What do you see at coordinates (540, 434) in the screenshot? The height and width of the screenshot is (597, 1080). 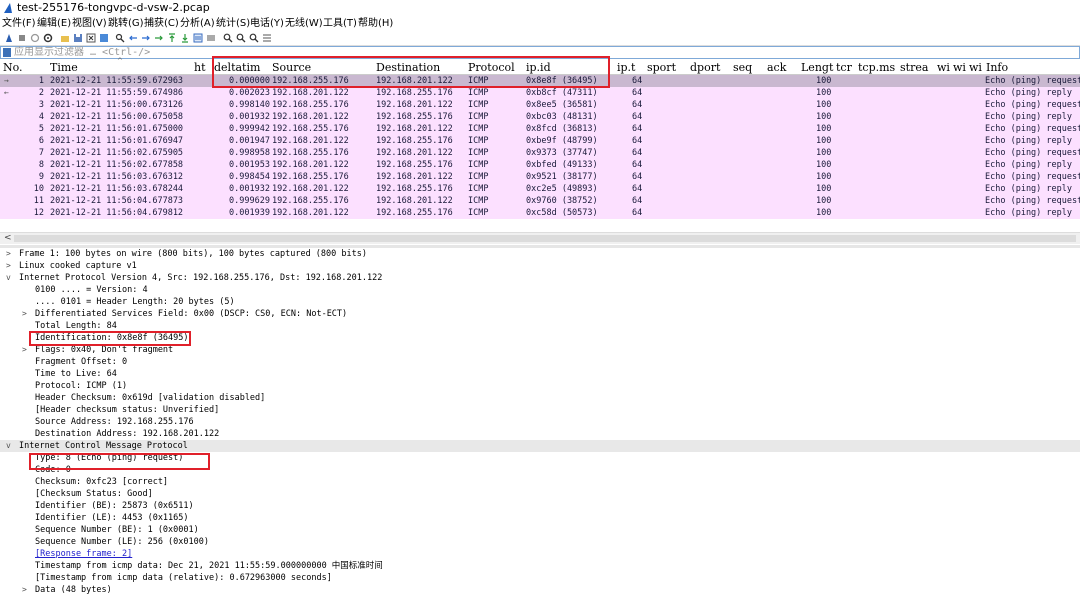 I see `detail-field: Destination Address: 192.168.201.122` at bounding box center [540, 434].